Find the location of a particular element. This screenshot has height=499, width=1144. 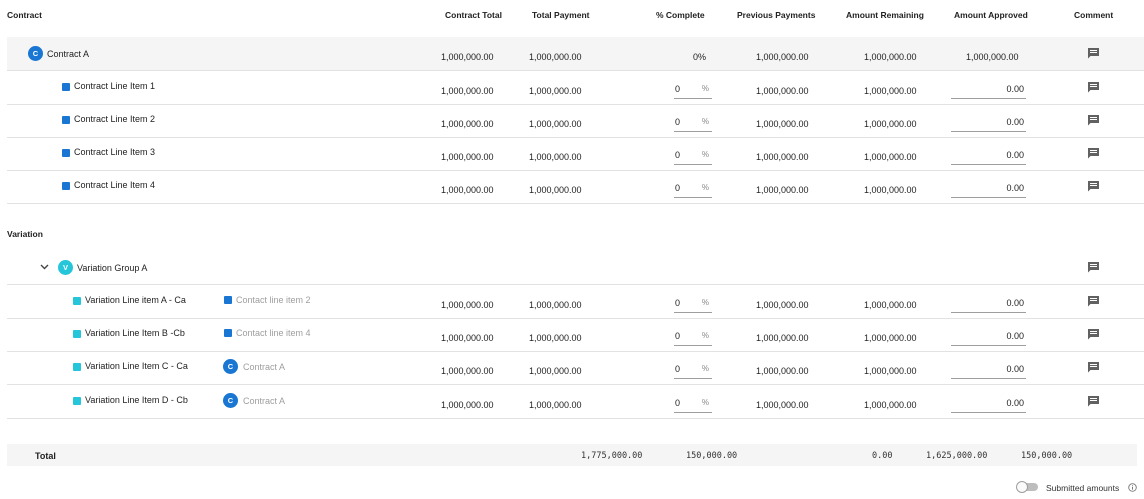

linked-item-icon is located at coordinates (228, 300).